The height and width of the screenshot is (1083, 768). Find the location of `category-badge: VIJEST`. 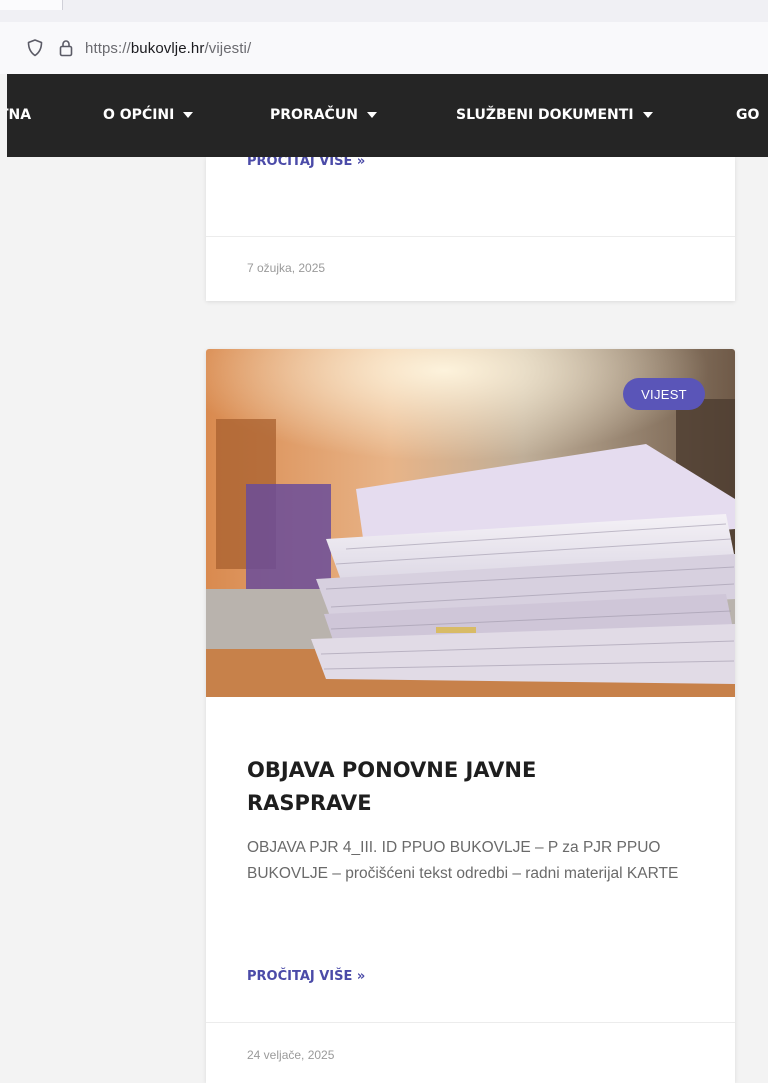

category-badge: VIJEST is located at coordinates (664, 394).